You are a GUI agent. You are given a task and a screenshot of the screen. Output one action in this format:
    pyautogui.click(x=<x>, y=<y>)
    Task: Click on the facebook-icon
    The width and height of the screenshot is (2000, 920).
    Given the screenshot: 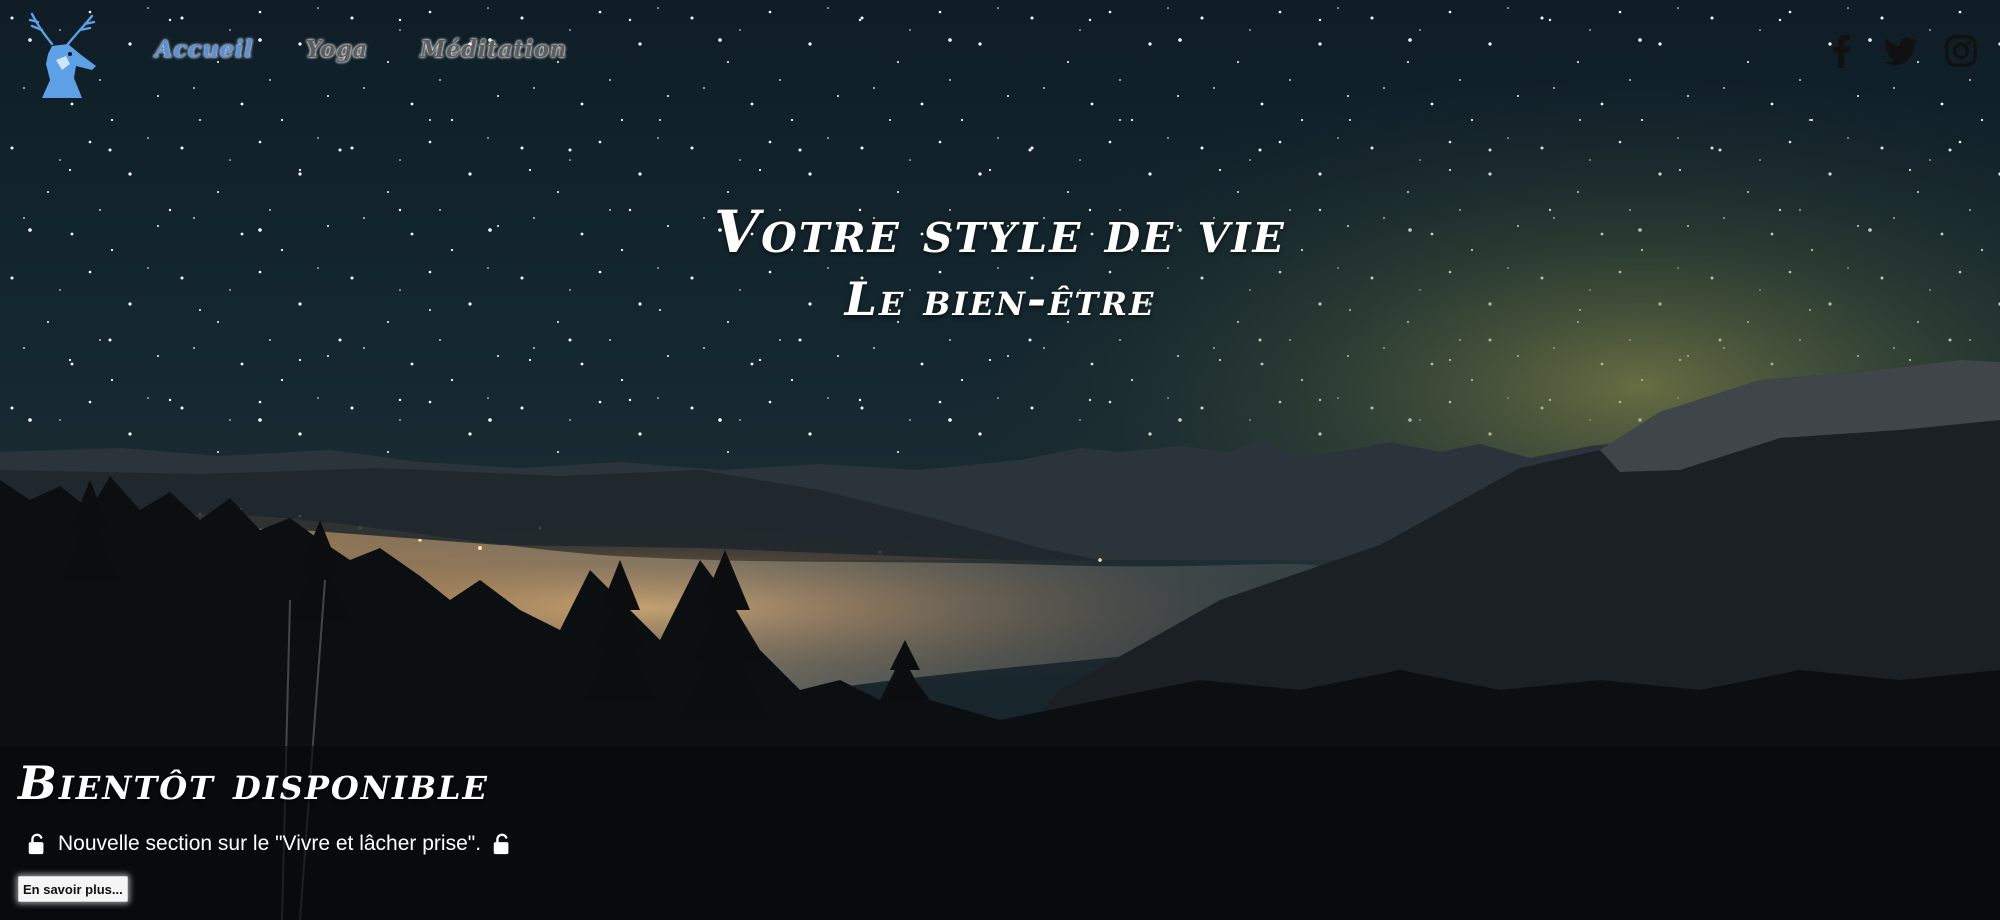 What is the action you would take?
    pyautogui.click(x=1841, y=51)
    